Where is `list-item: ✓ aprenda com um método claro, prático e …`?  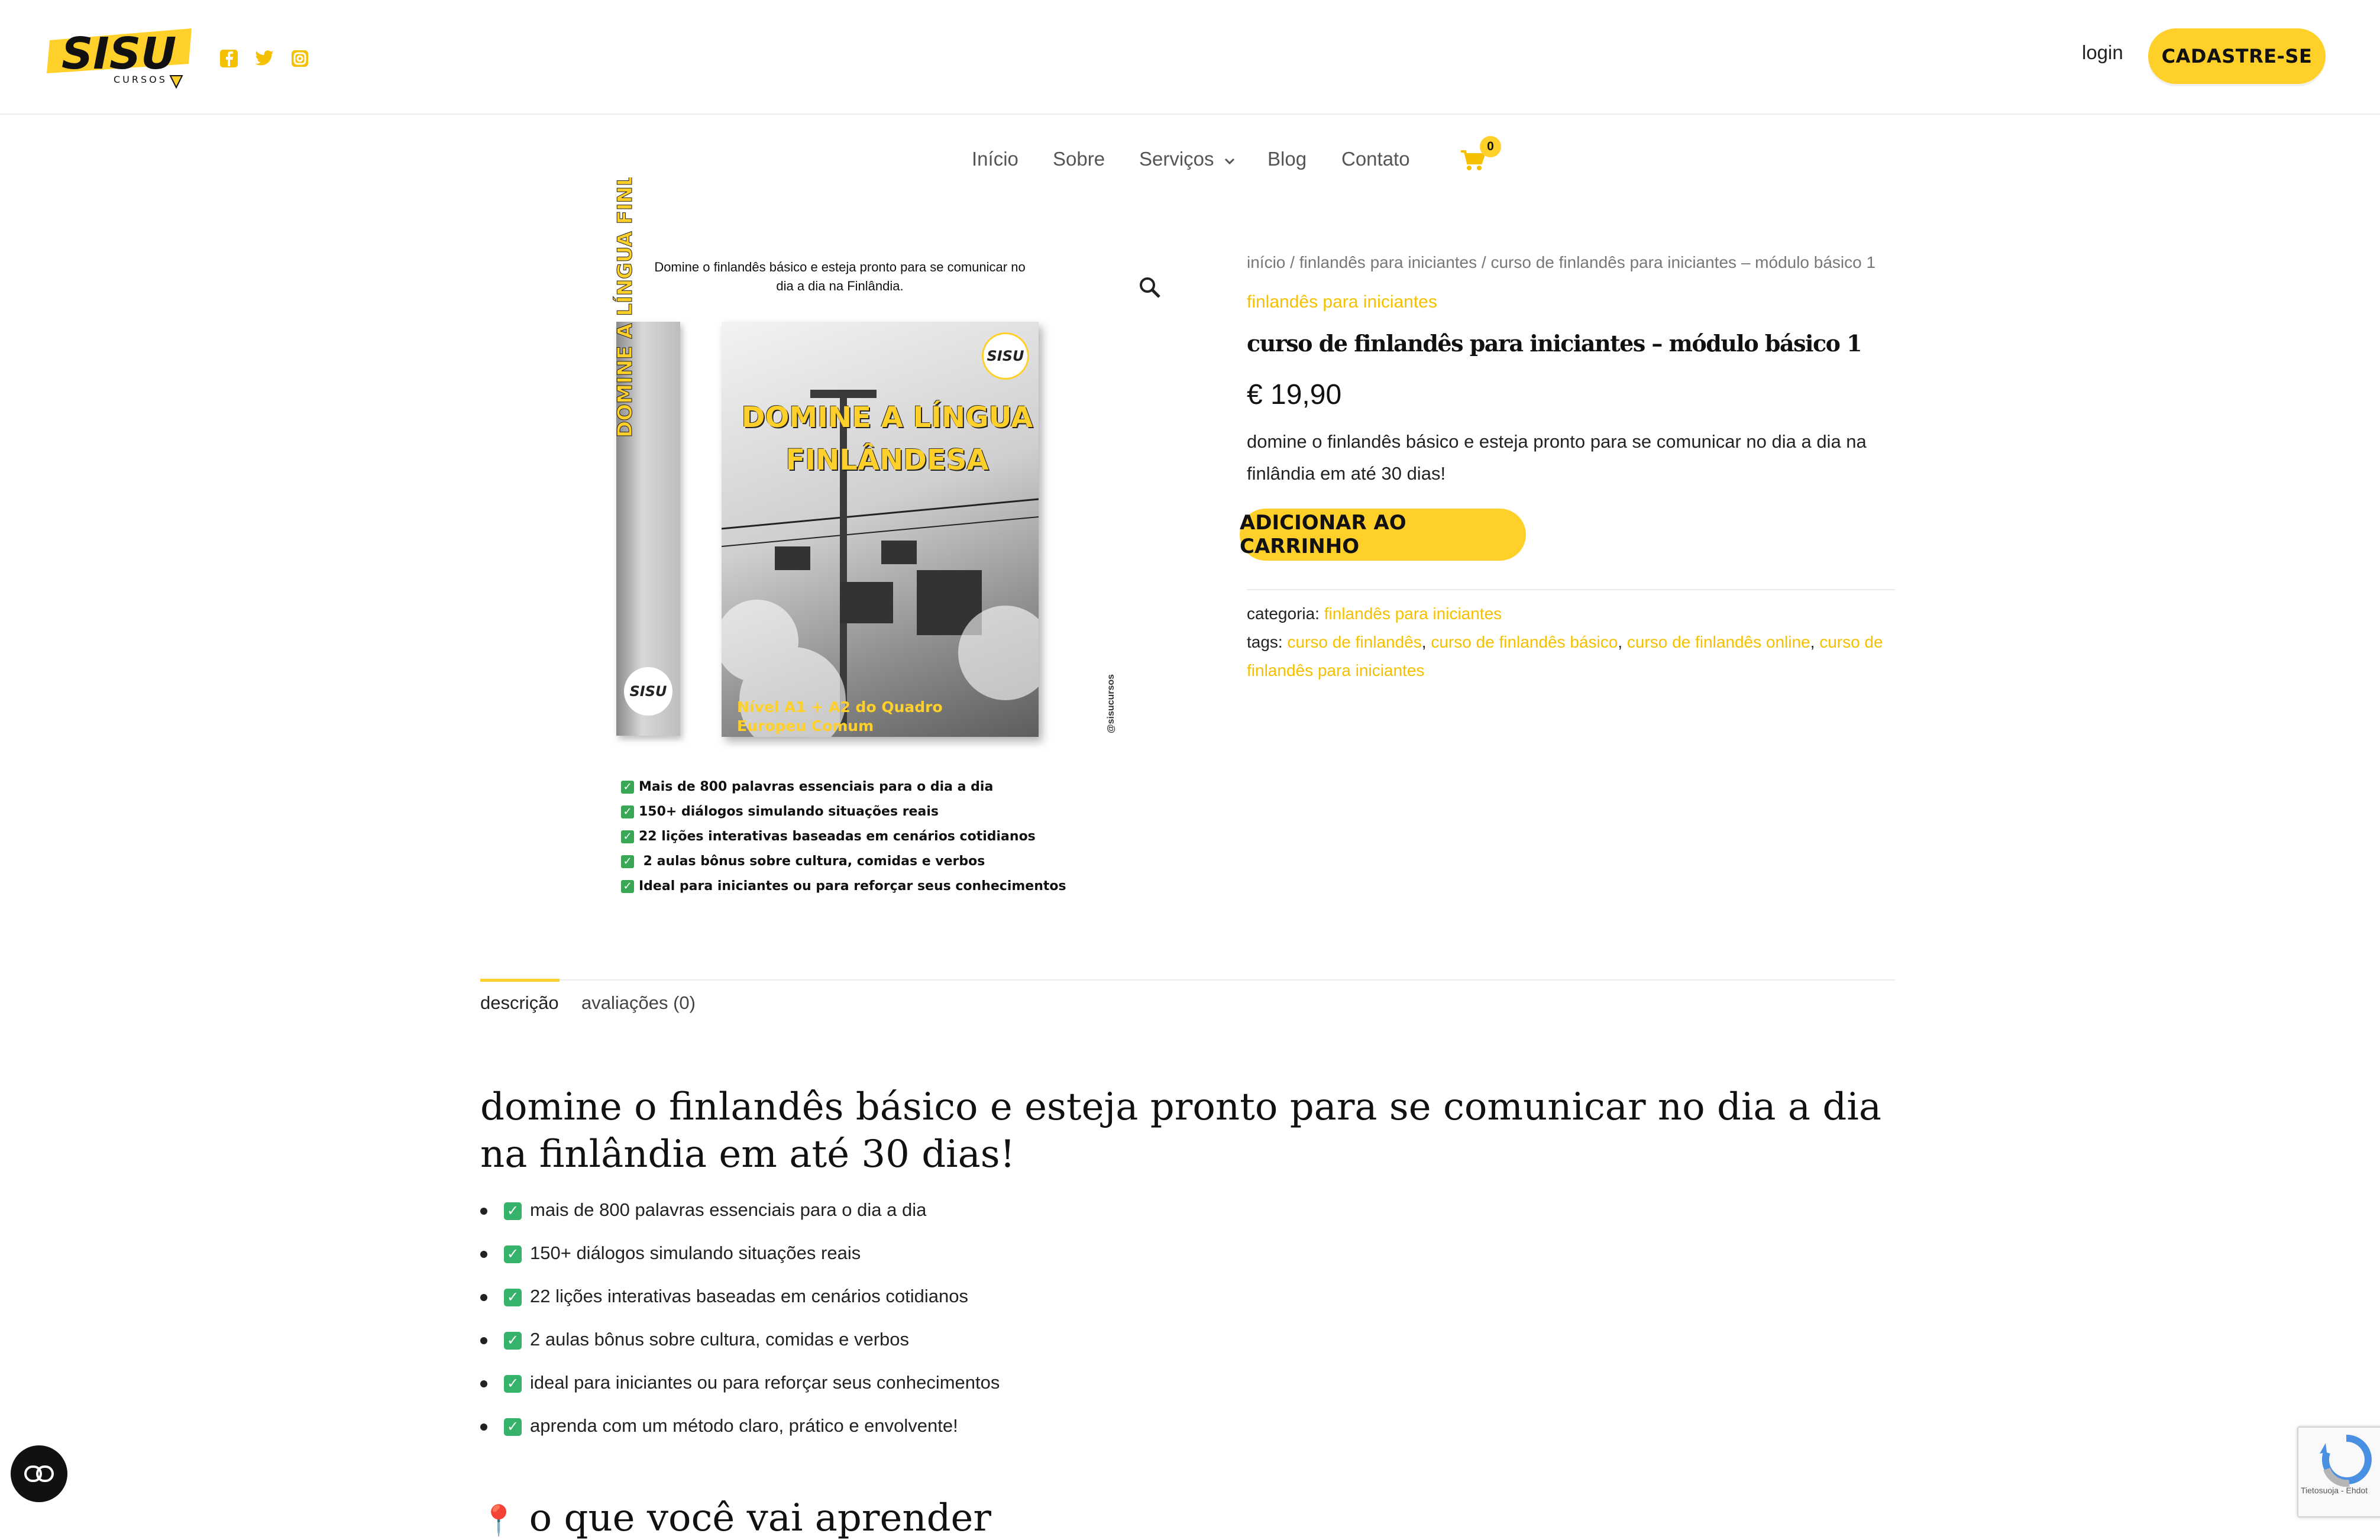
list-item: ✓ aprenda com um método claro, prático e … is located at coordinates (719, 1426).